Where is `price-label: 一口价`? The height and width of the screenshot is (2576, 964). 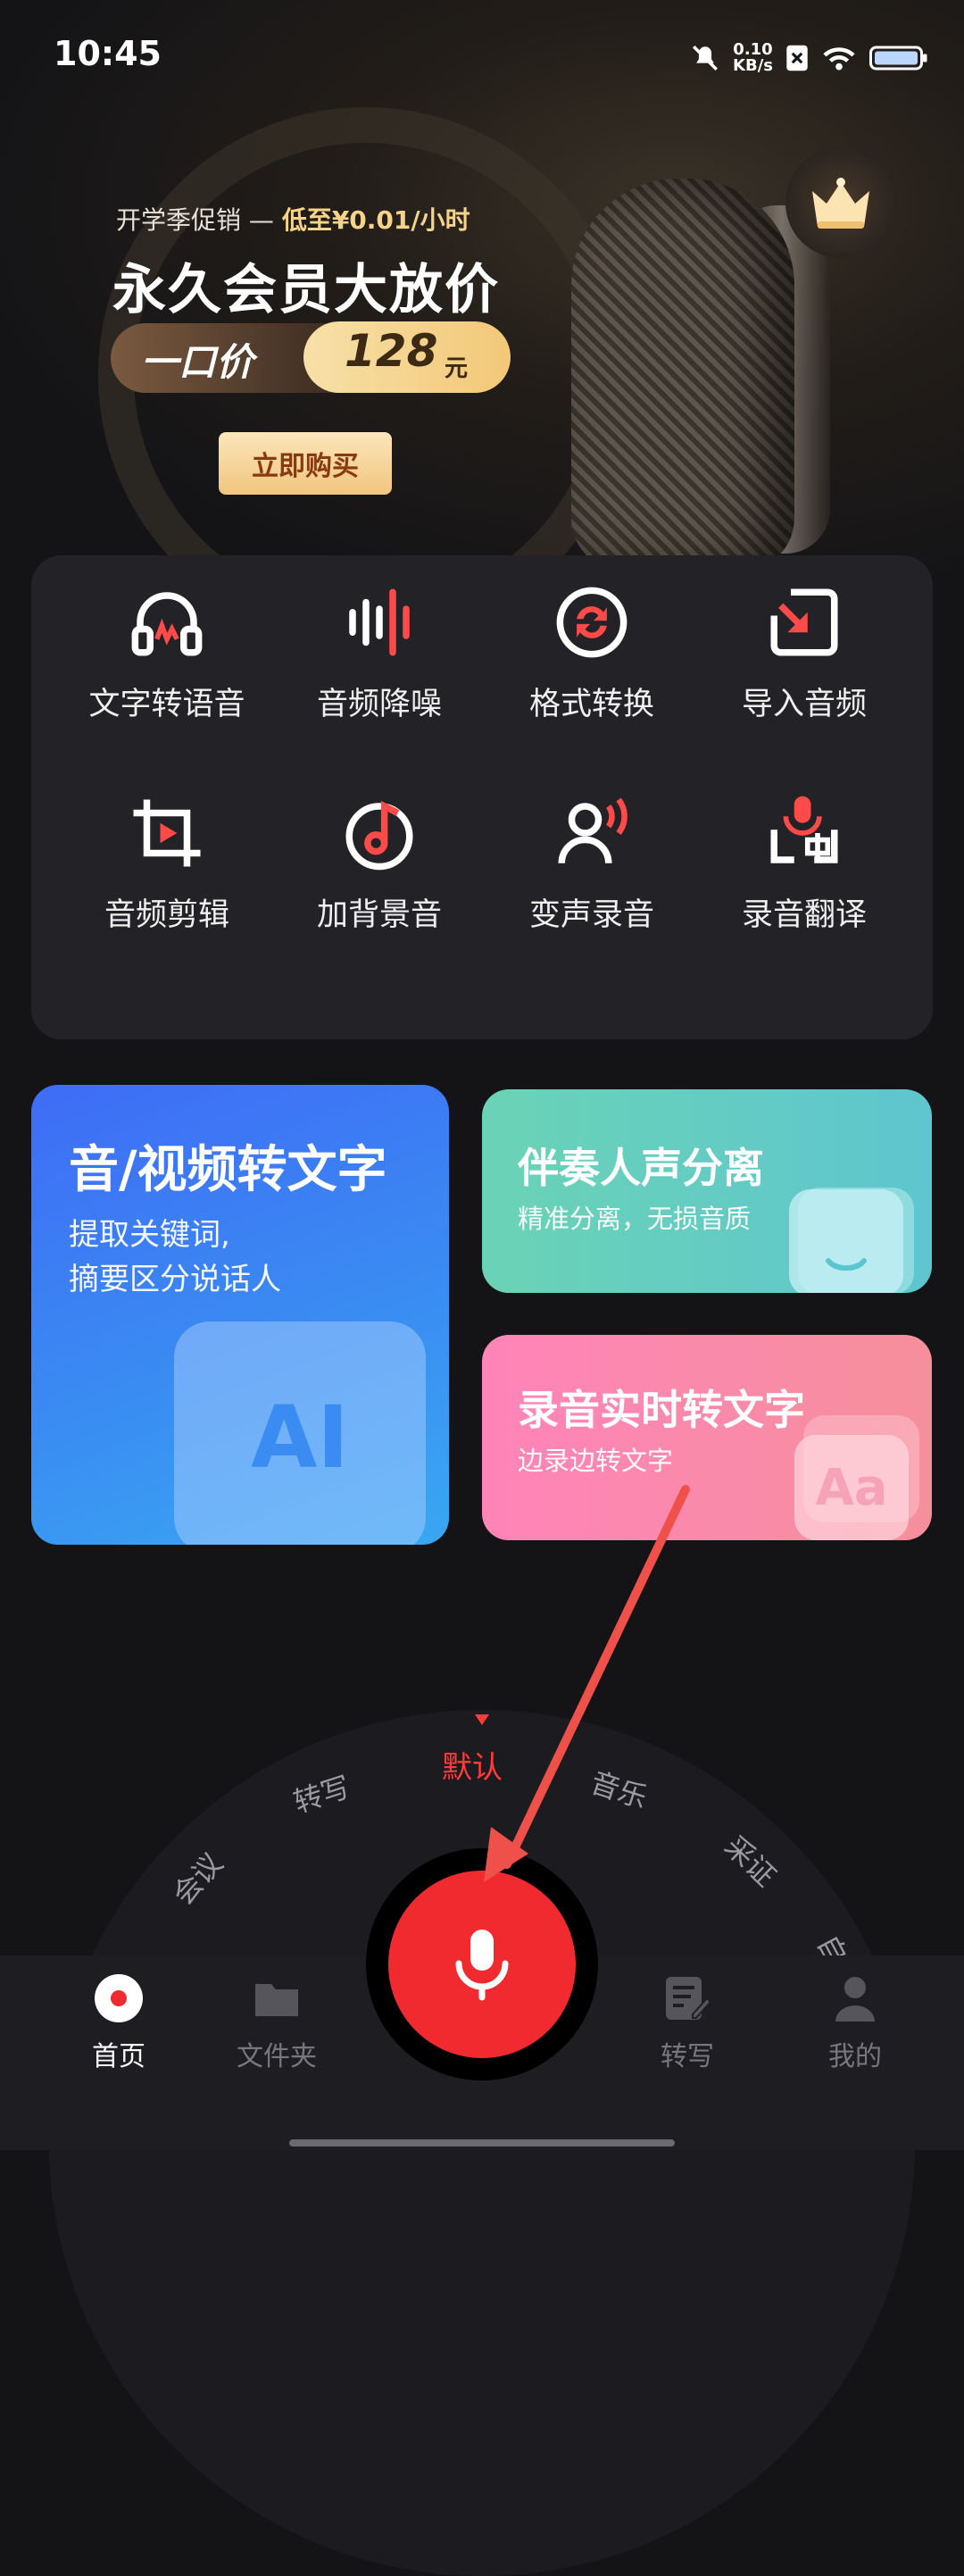 price-label: 一口价 is located at coordinates (197, 362).